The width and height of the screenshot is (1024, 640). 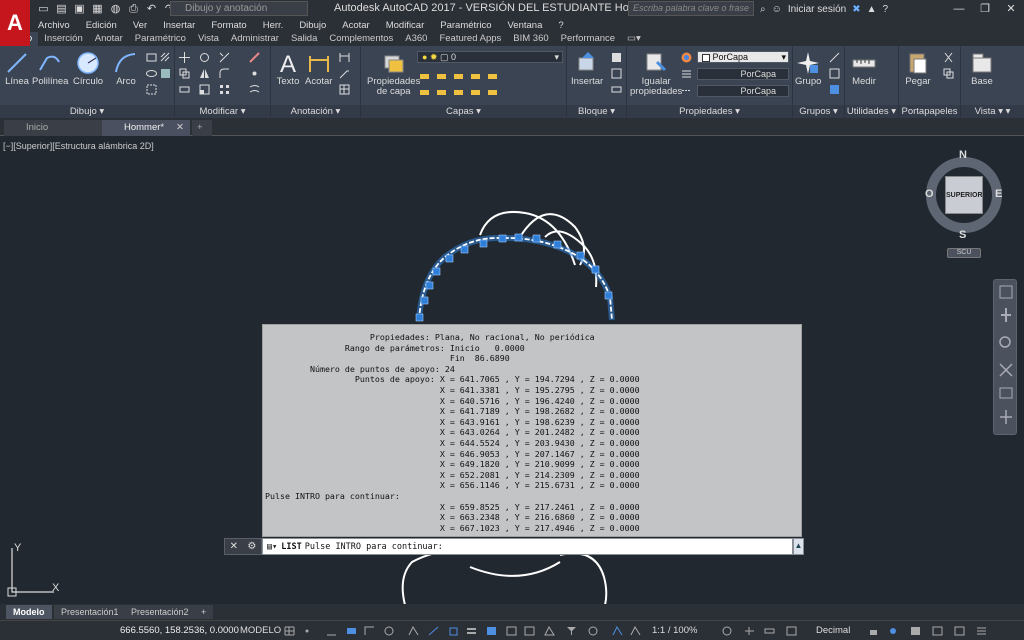 What do you see at coordinates (151, 73) in the screenshot?
I see `ellipse-icon` at bounding box center [151, 73].